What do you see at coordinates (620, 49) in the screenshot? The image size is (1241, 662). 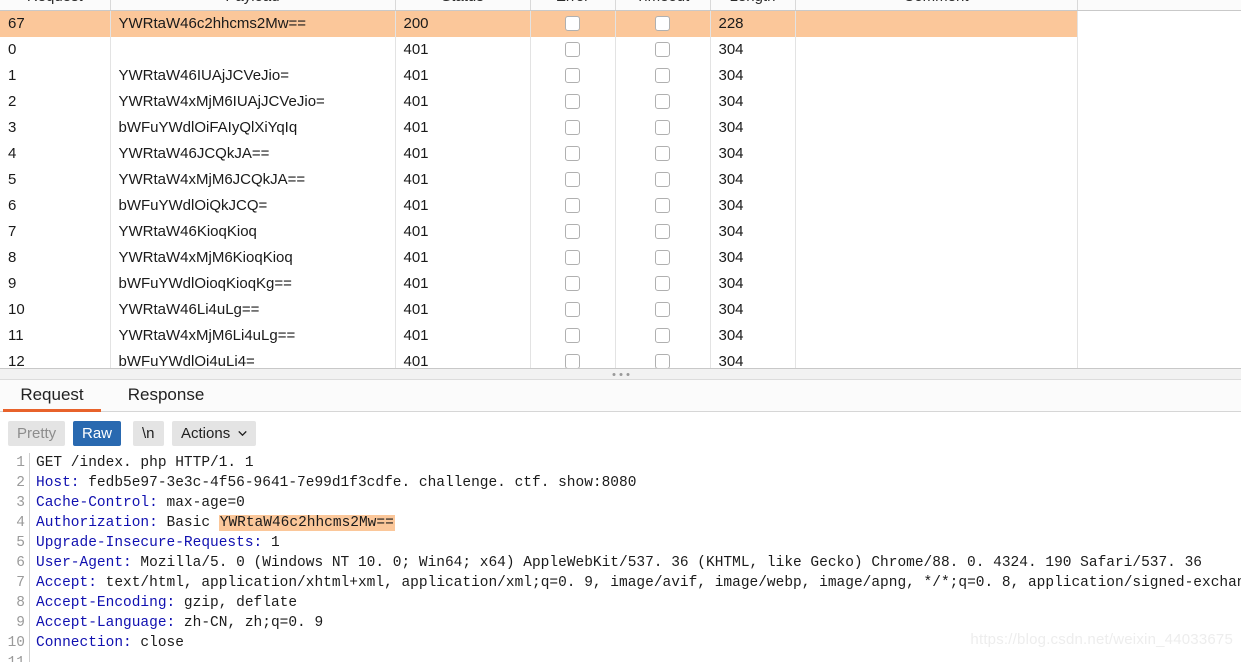 I see `table-row: 0 401 304` at bounding box center [620, 49].